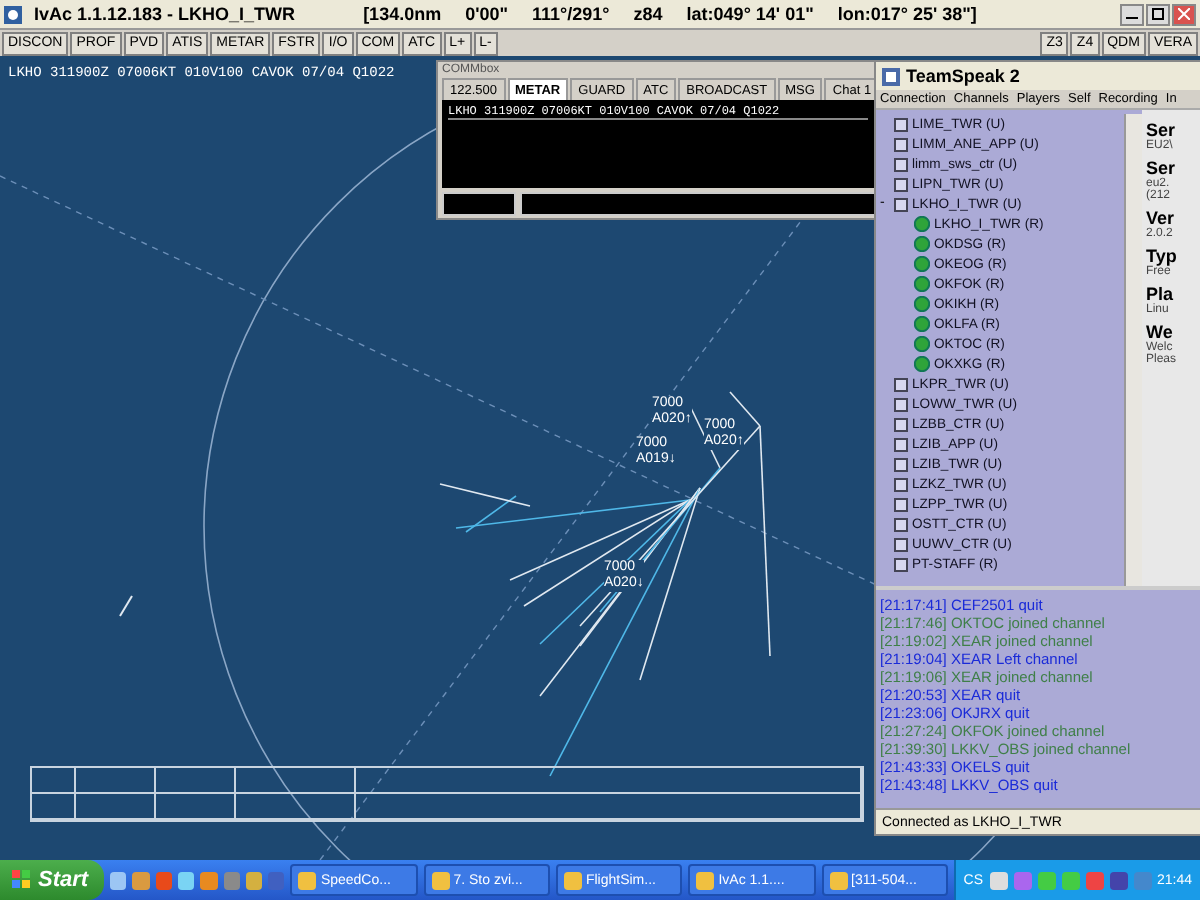 The image size is (1200, 900). What do you see at coordinates (750, 14) in the screenshot?
I see `radar-readout: lat:049° 14' 01"` at bounding box center [750, 14].